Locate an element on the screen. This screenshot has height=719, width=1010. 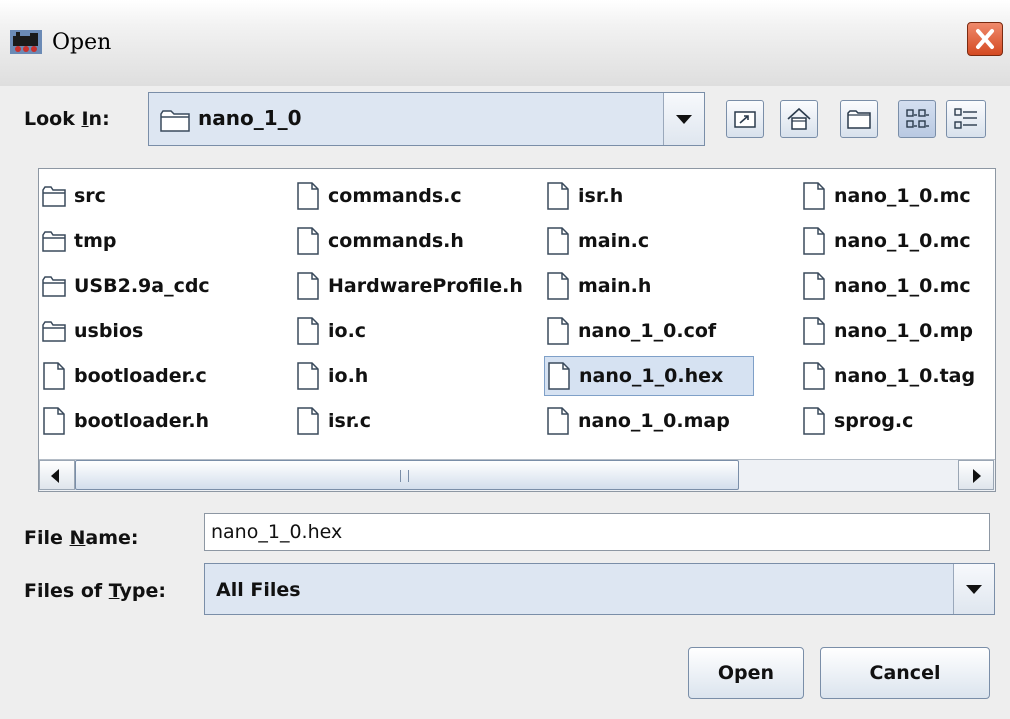
file-name: sprog.c is located at coordinates (874, 421).